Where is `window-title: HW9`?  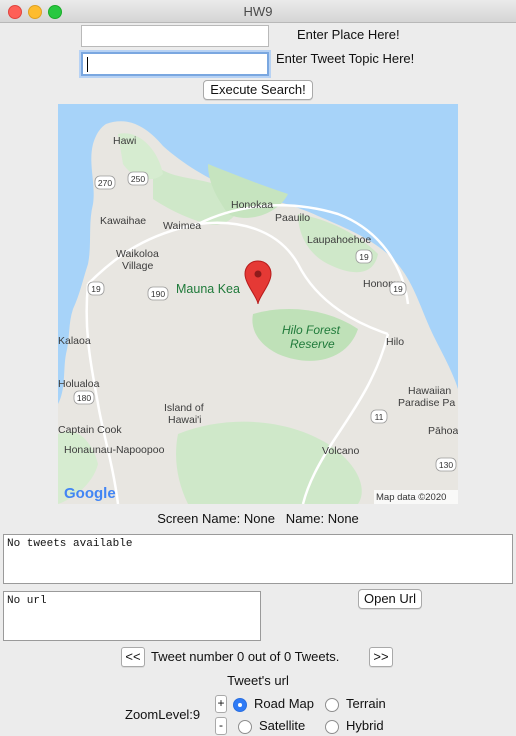 window-title: HW9 is located at coordinates (258, 11).